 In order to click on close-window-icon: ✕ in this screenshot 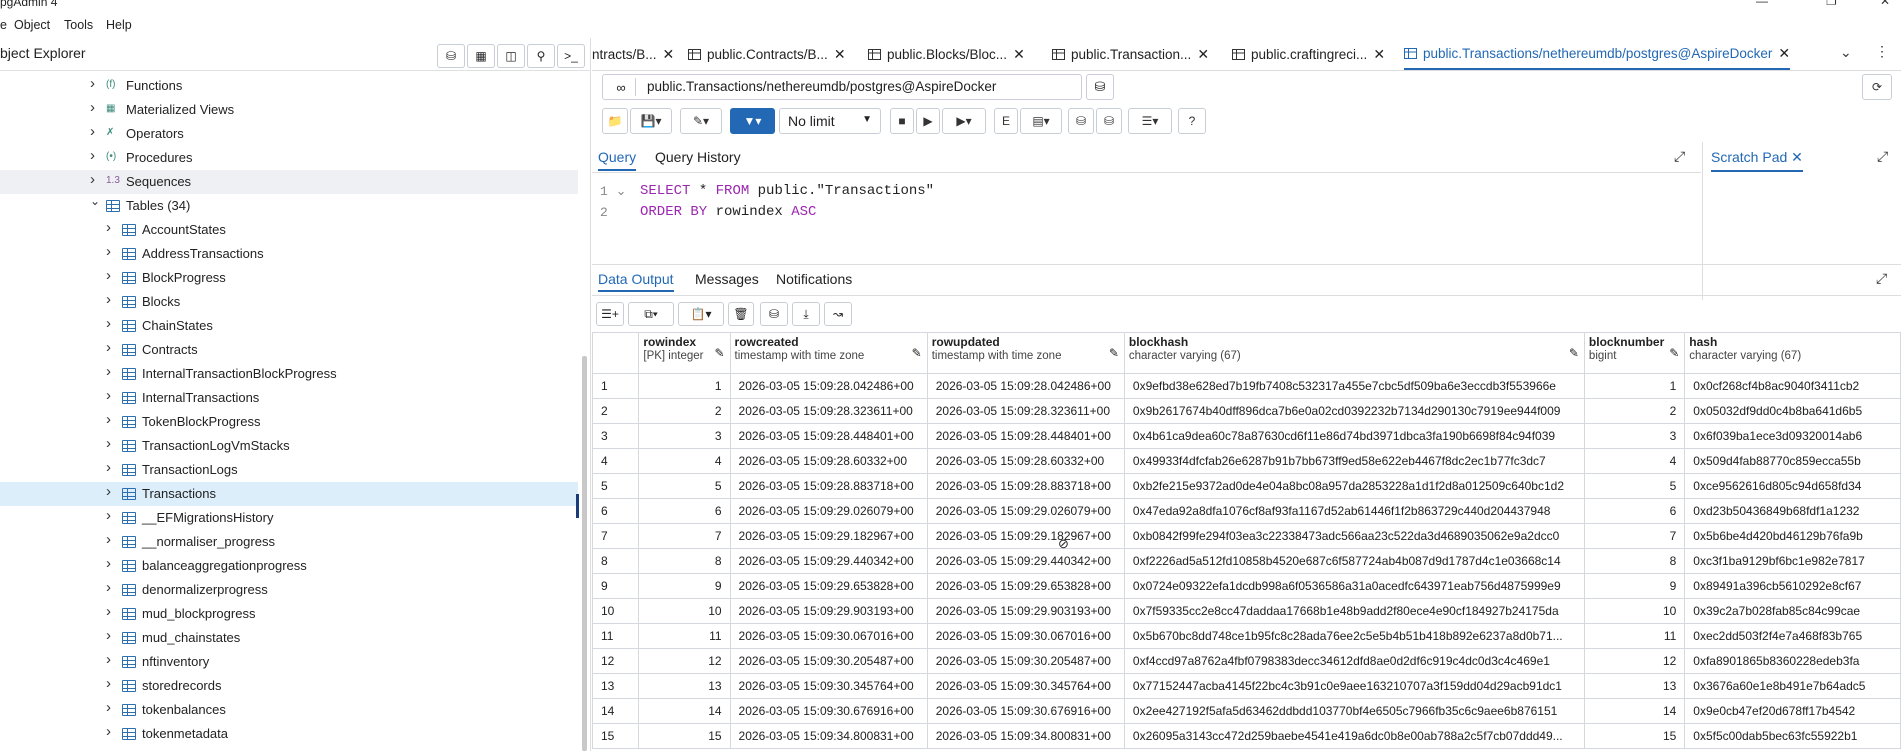, I will do `click(1885, 4)`.